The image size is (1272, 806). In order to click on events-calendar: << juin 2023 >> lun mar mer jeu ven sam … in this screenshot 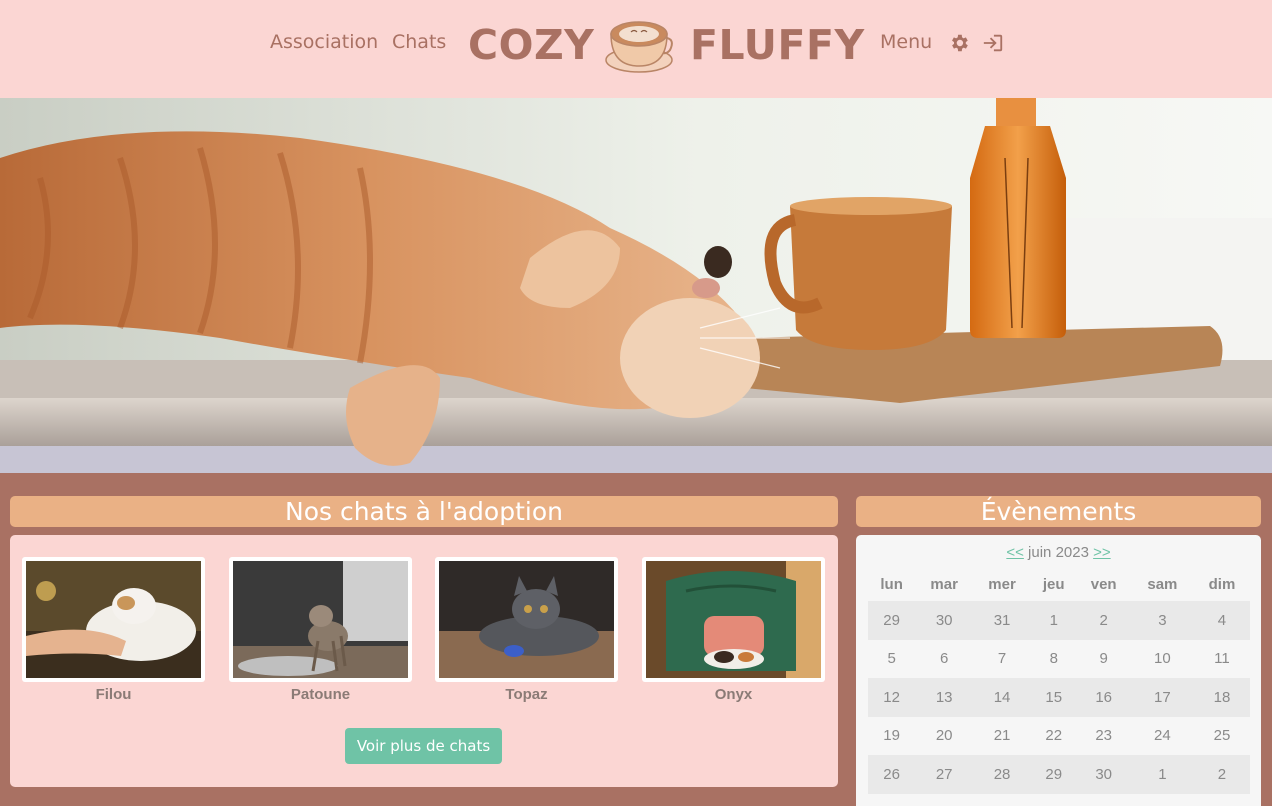, I will do `click(1058, 670)`.